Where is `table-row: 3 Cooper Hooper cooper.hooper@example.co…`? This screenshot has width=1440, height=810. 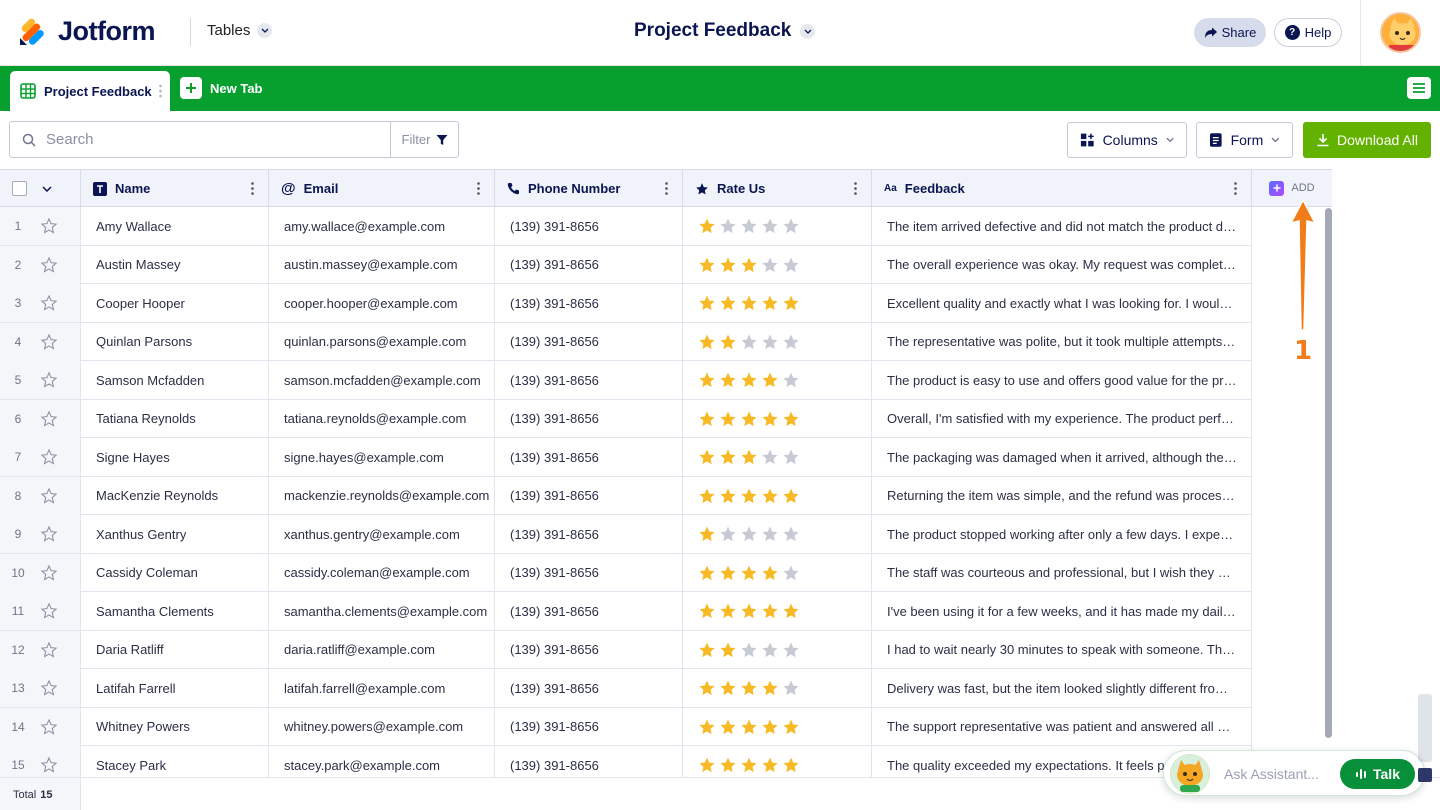
table-row: 3 Cooper Hooper cooper.hooper@example.co… is located at coordinates (626, 303).